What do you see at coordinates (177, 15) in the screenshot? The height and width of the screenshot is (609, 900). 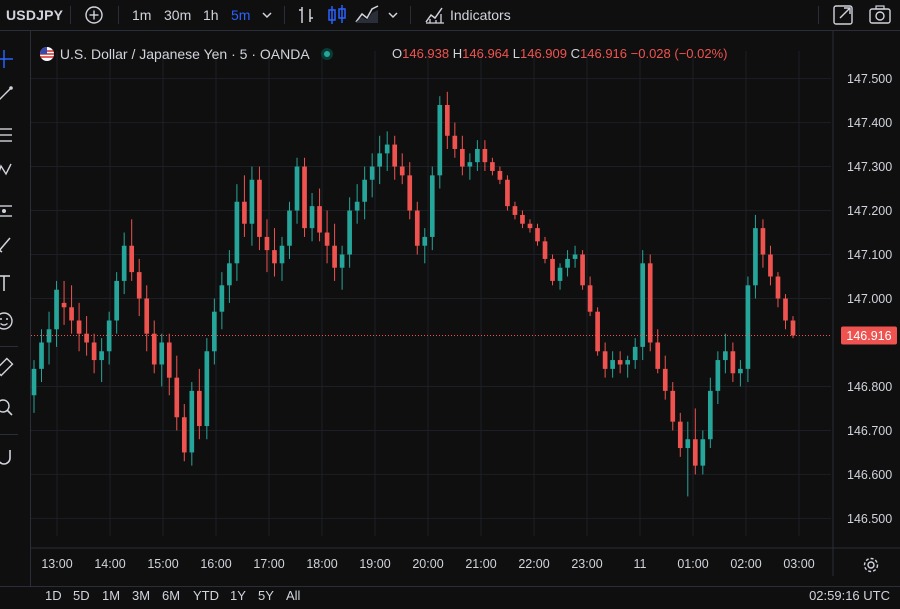 I see `interval-30m-button: 30m` at bounding box center [177, 15].